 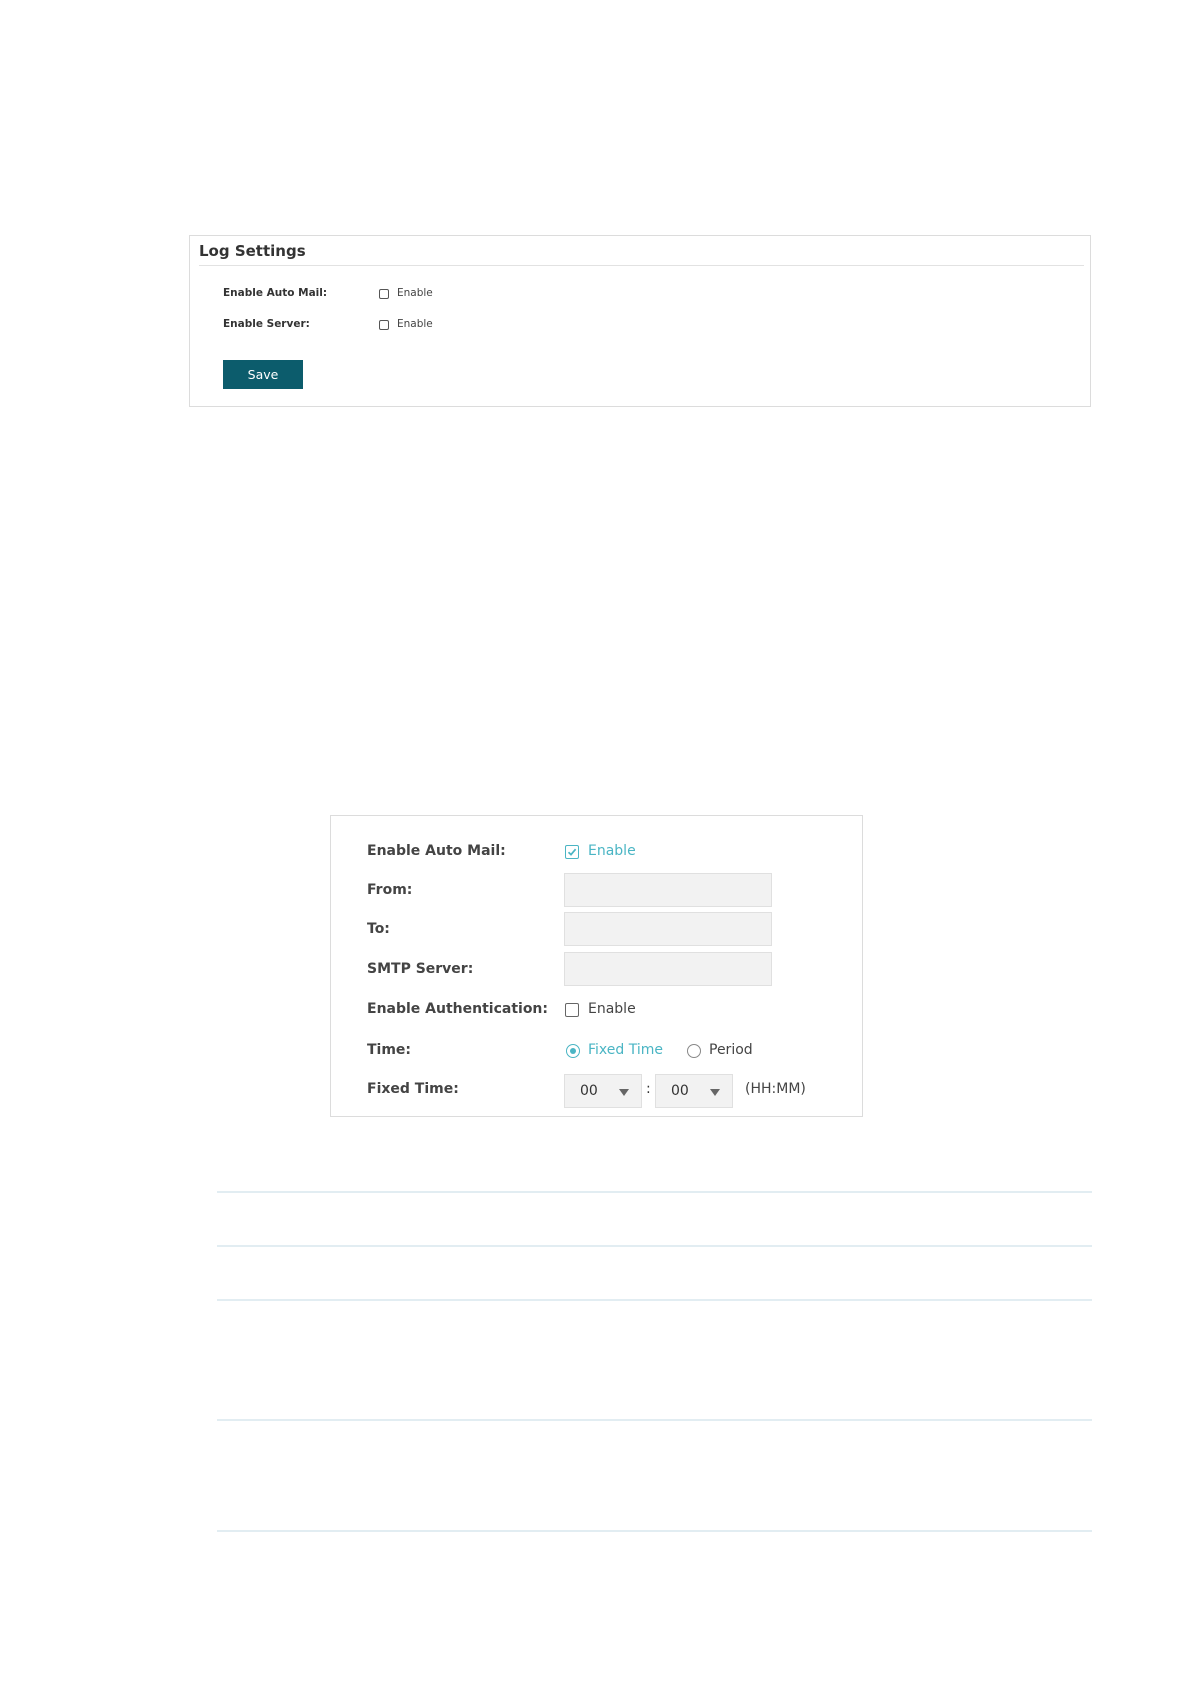 I want to click on enable-authentication-label: Enable Authentication:, so click(x=458, y=1009).